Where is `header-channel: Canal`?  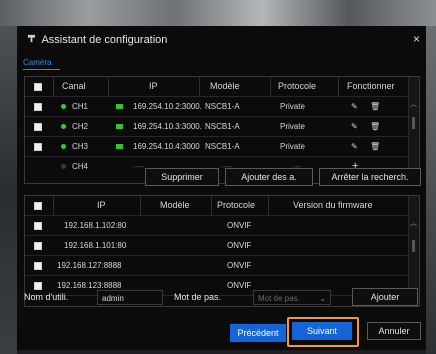 header-channel: Canal is located at coordinates (74, 86).